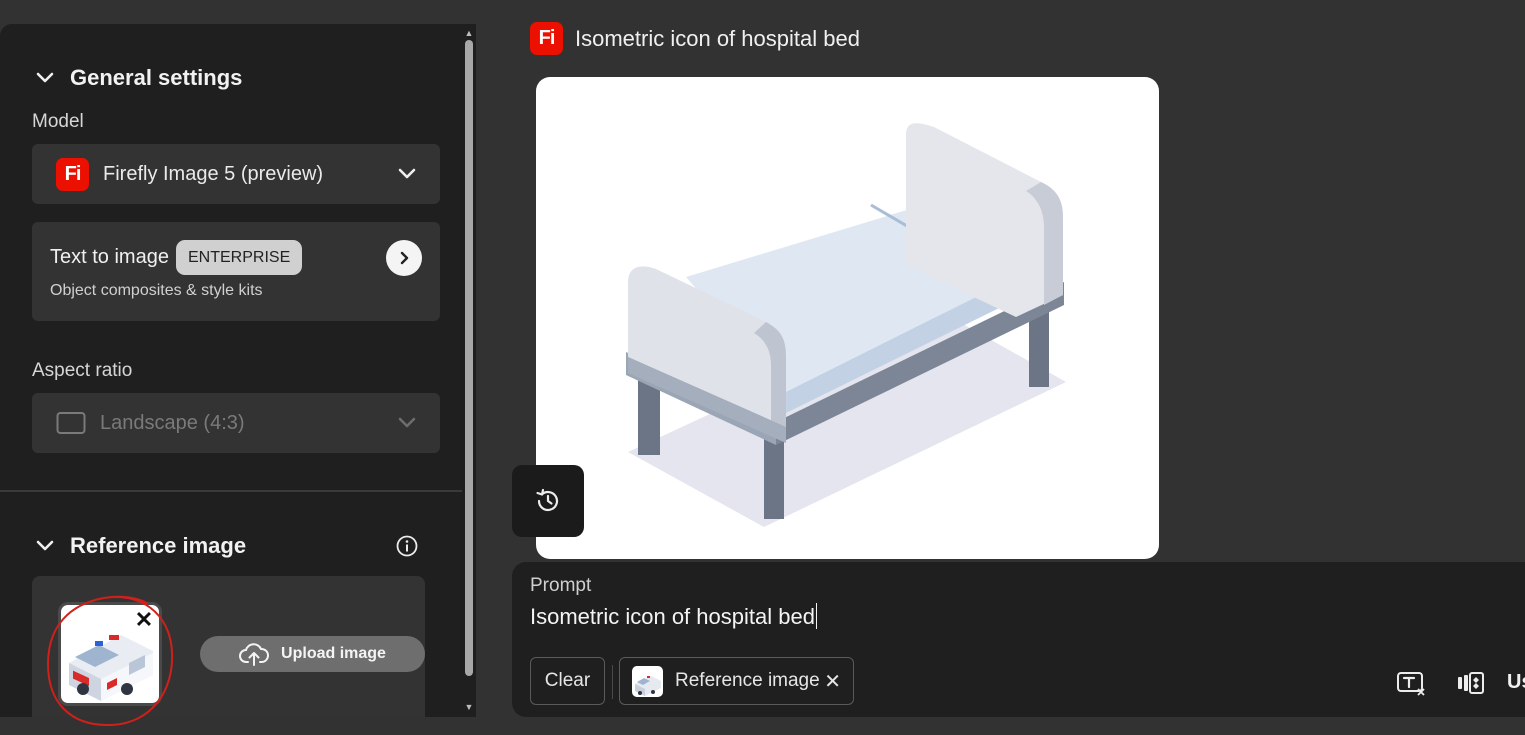  I want to click on history-button, so click(548, 501).